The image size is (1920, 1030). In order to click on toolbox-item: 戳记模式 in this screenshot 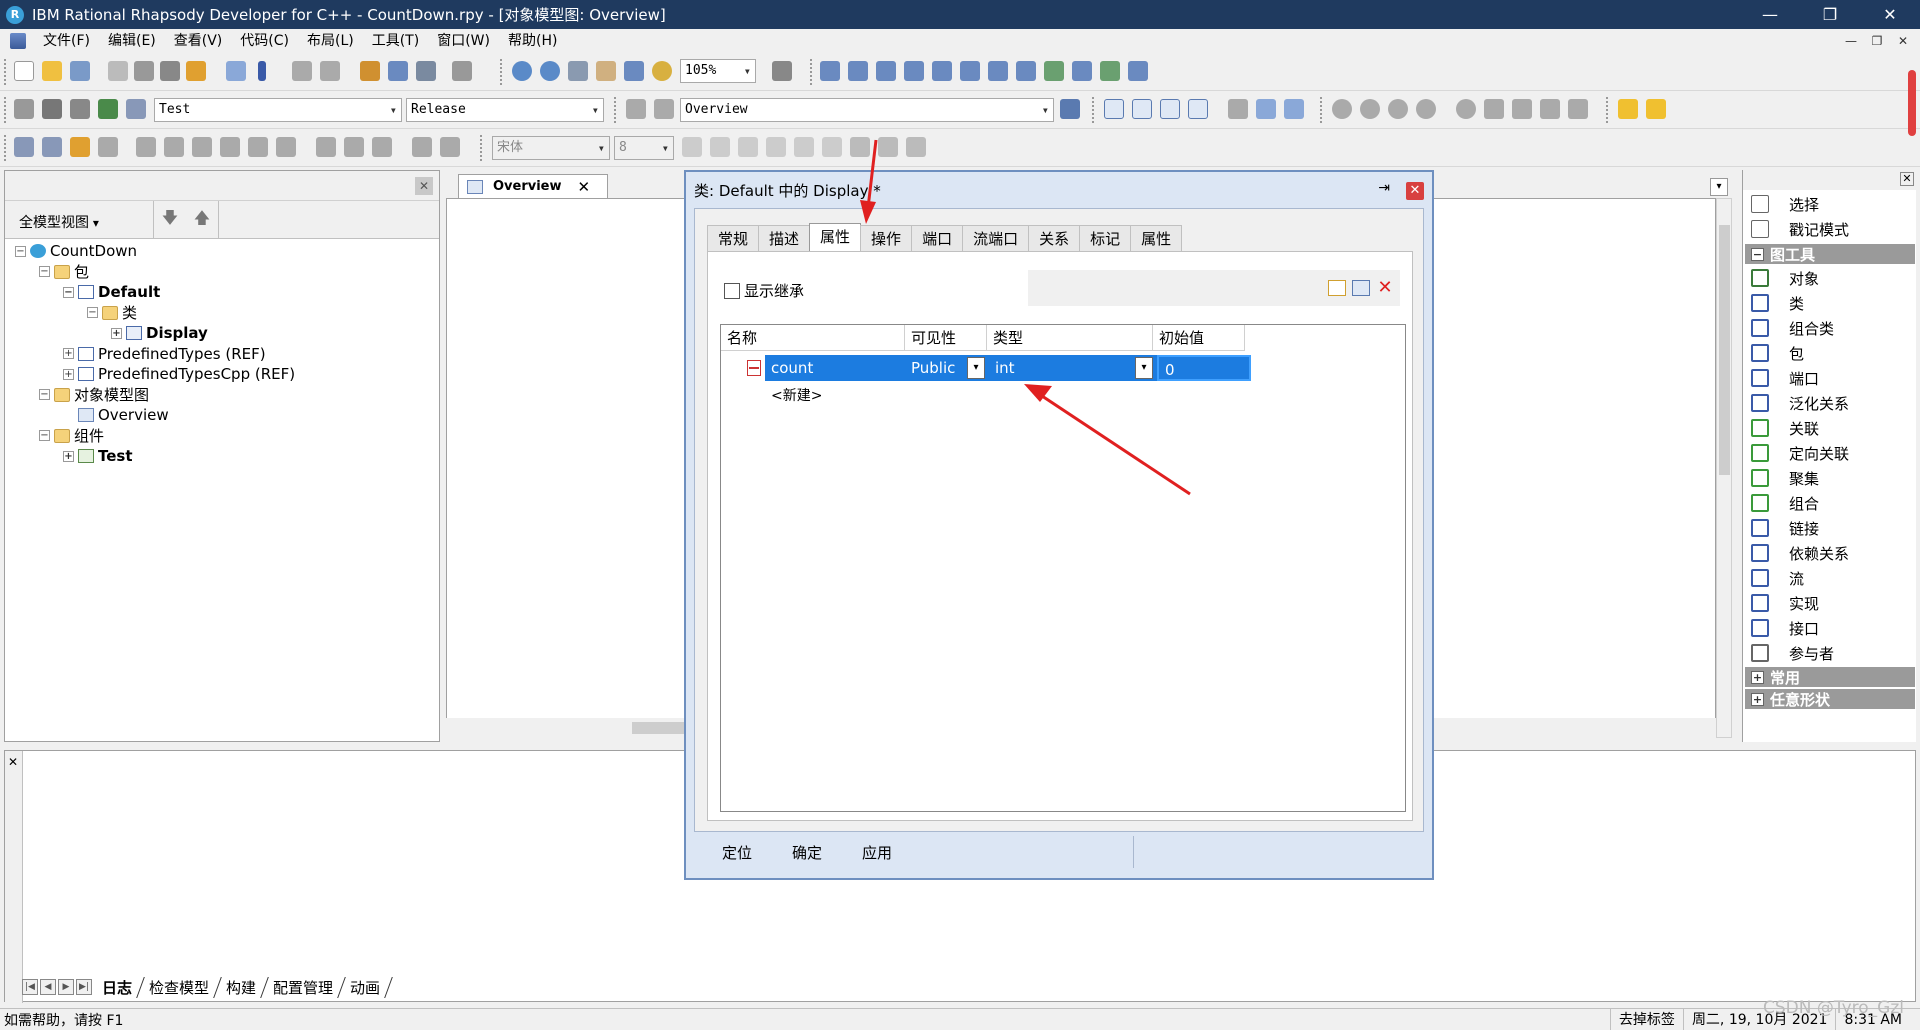, I will do `click(1800, 229)`.